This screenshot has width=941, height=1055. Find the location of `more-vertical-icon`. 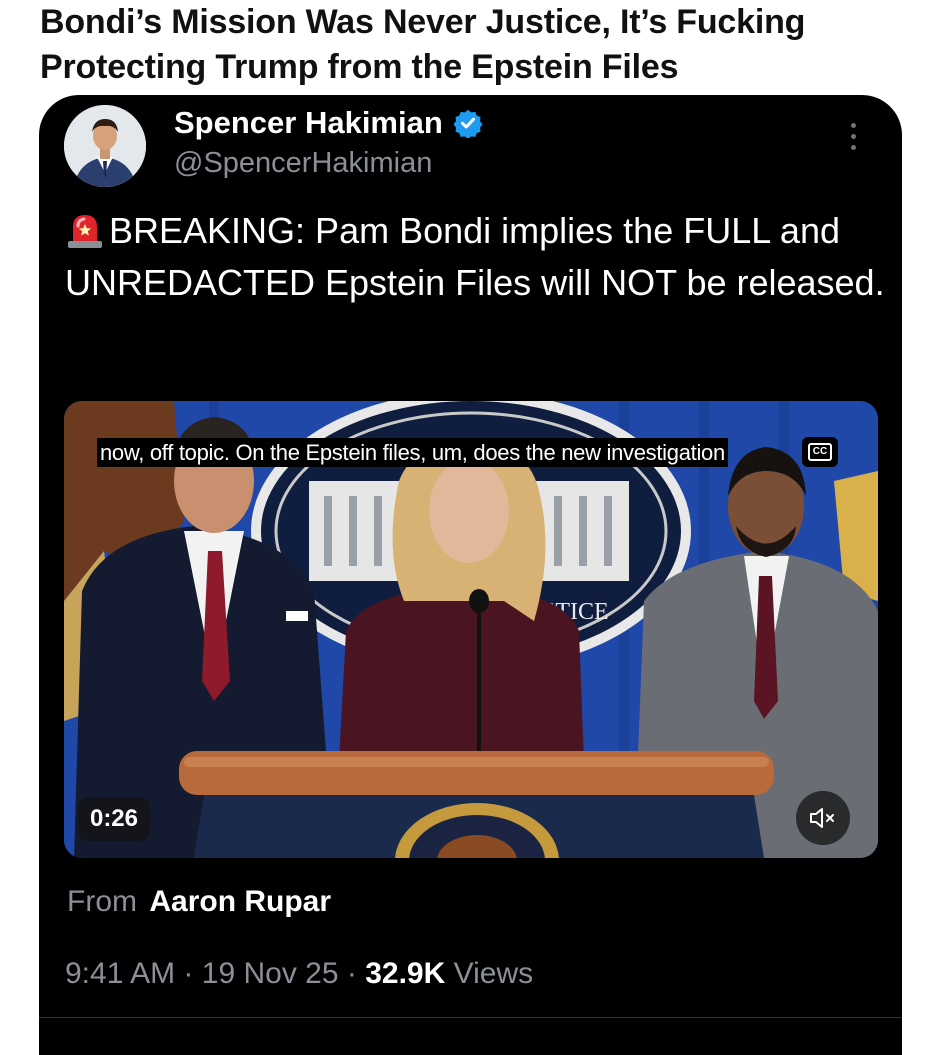

more-vertical-icon is located at coordinates (853, 136).